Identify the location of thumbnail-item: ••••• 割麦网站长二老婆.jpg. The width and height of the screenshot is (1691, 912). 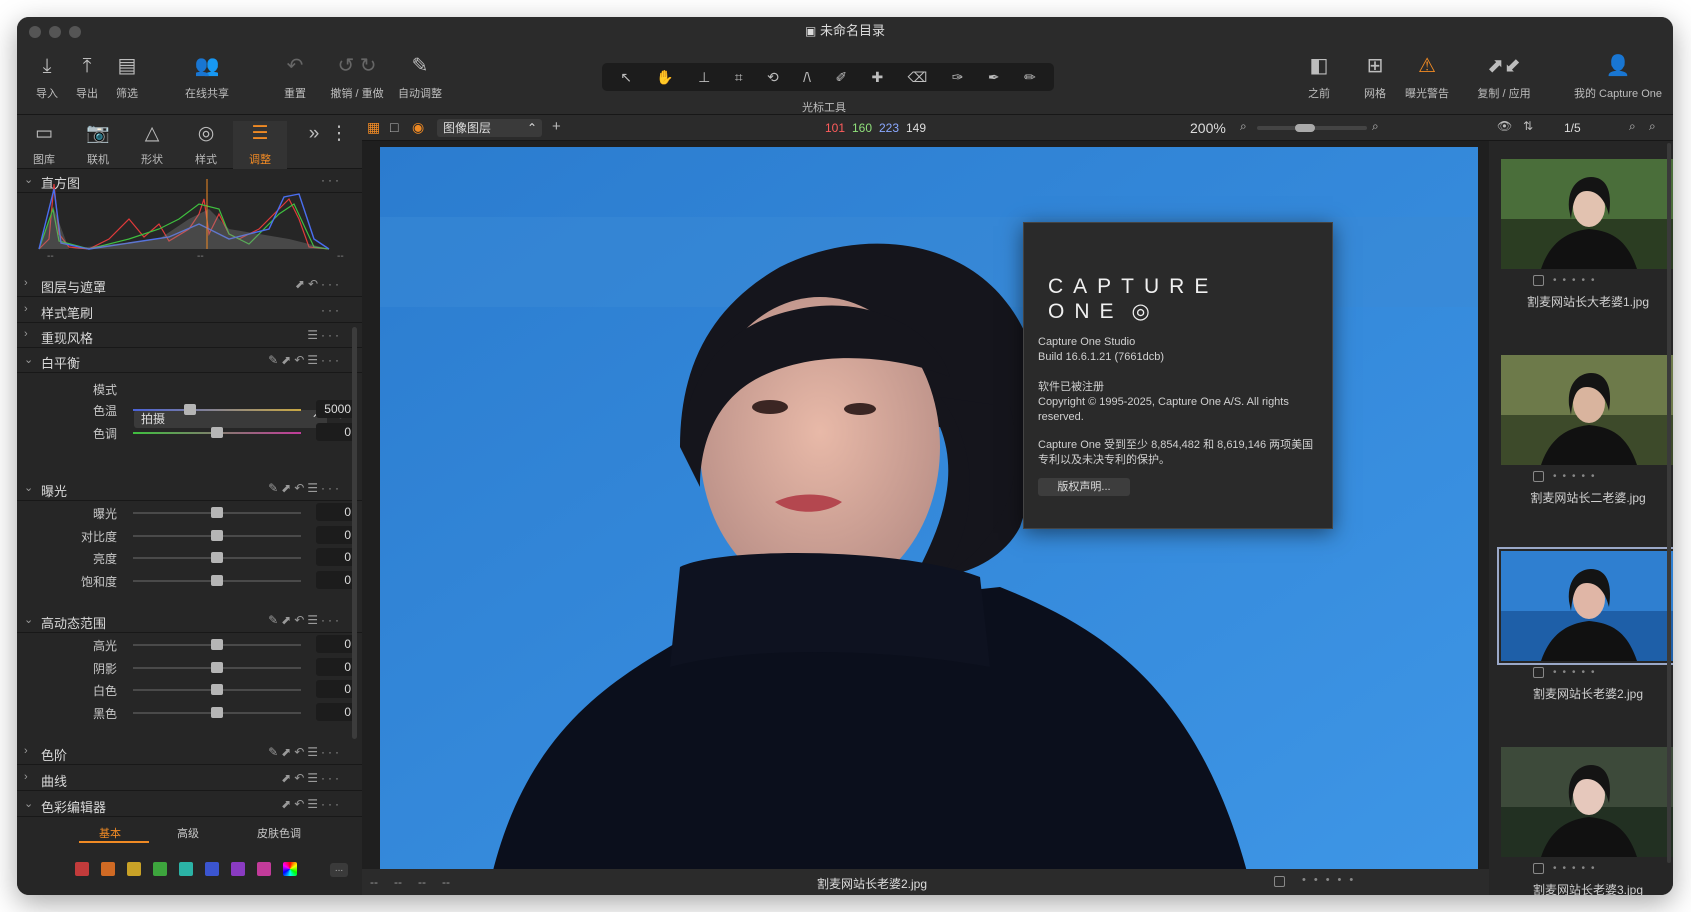
(1584, 435).